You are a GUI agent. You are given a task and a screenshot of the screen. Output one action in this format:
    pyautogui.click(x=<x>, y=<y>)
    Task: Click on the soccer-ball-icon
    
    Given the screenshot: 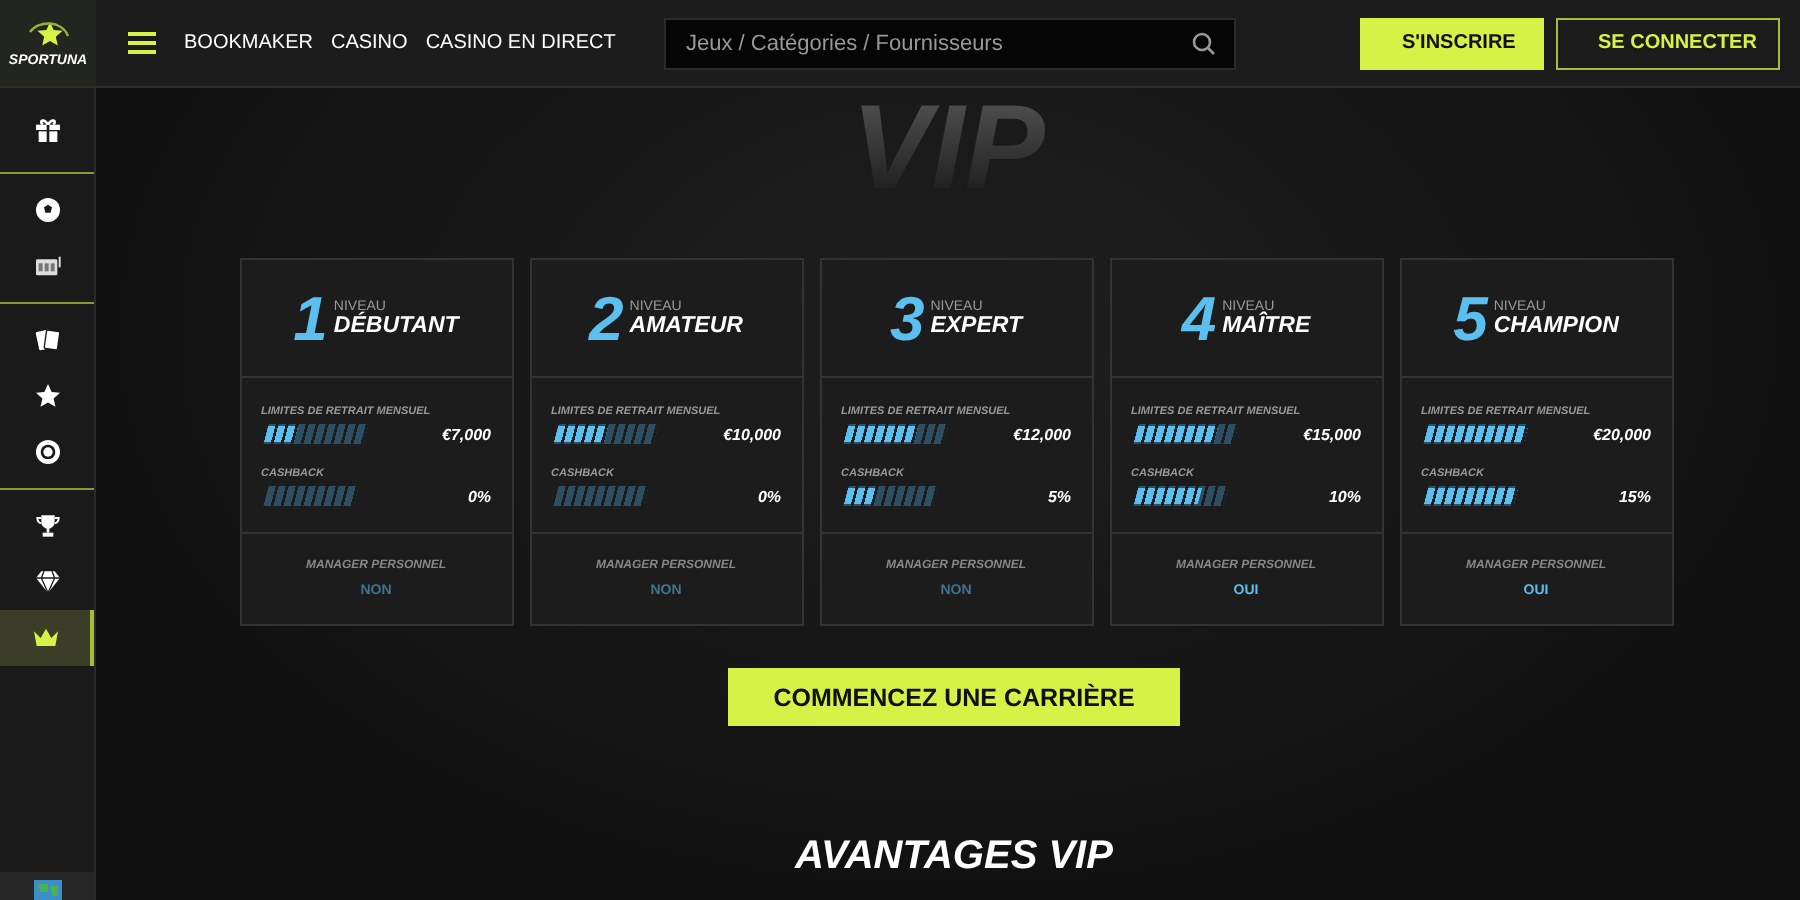 What is the action you would take?
    pyautogui.click(x=47, y=210)
    